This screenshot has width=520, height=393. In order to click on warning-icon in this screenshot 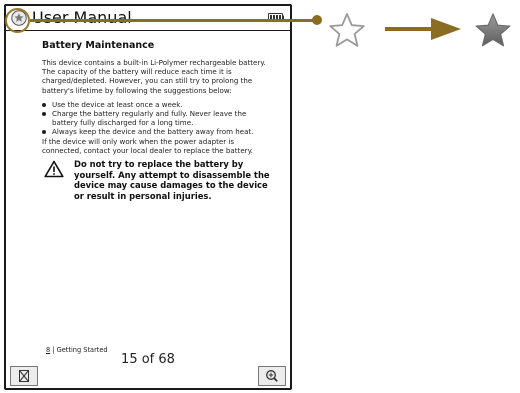, I will do `click(54, 169)`.